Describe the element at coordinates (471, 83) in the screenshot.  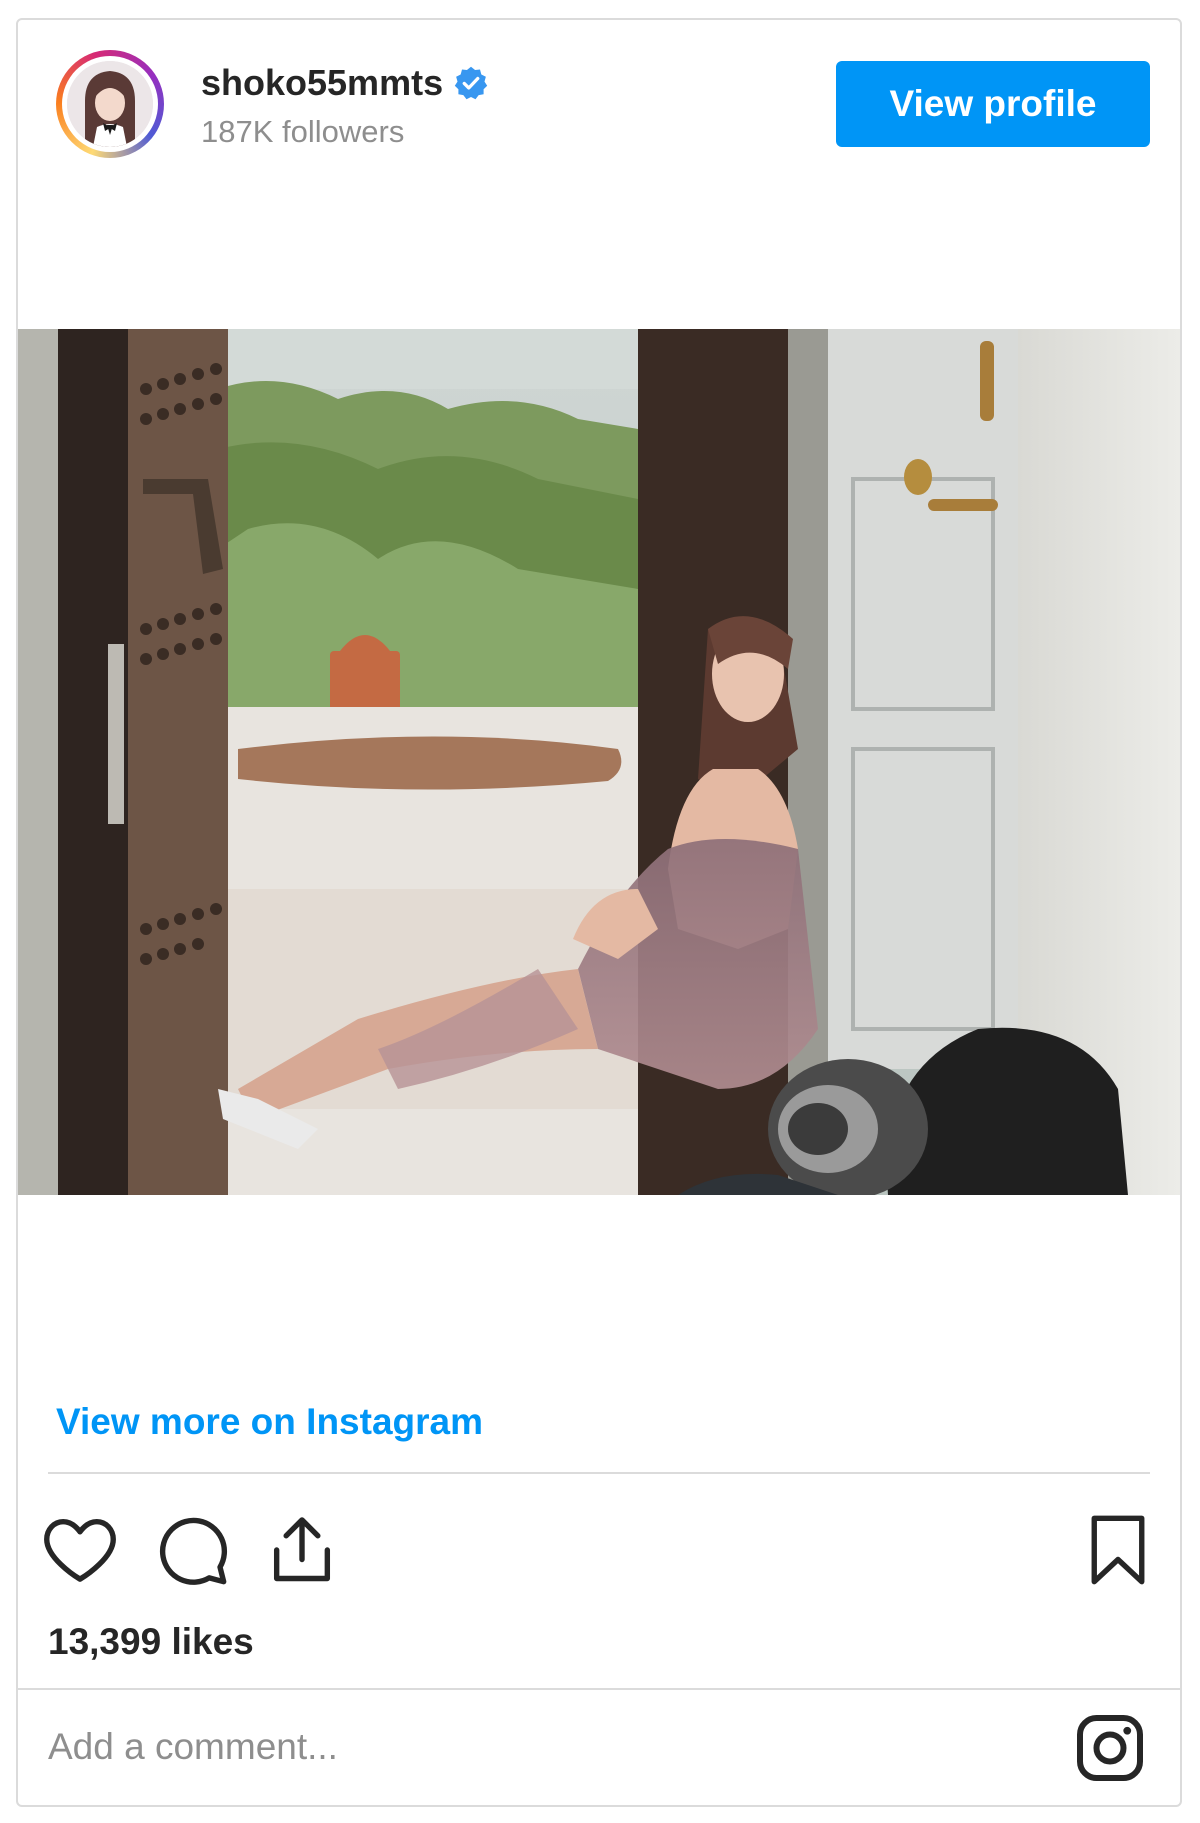
I see `verified-badge-icon` at that location.